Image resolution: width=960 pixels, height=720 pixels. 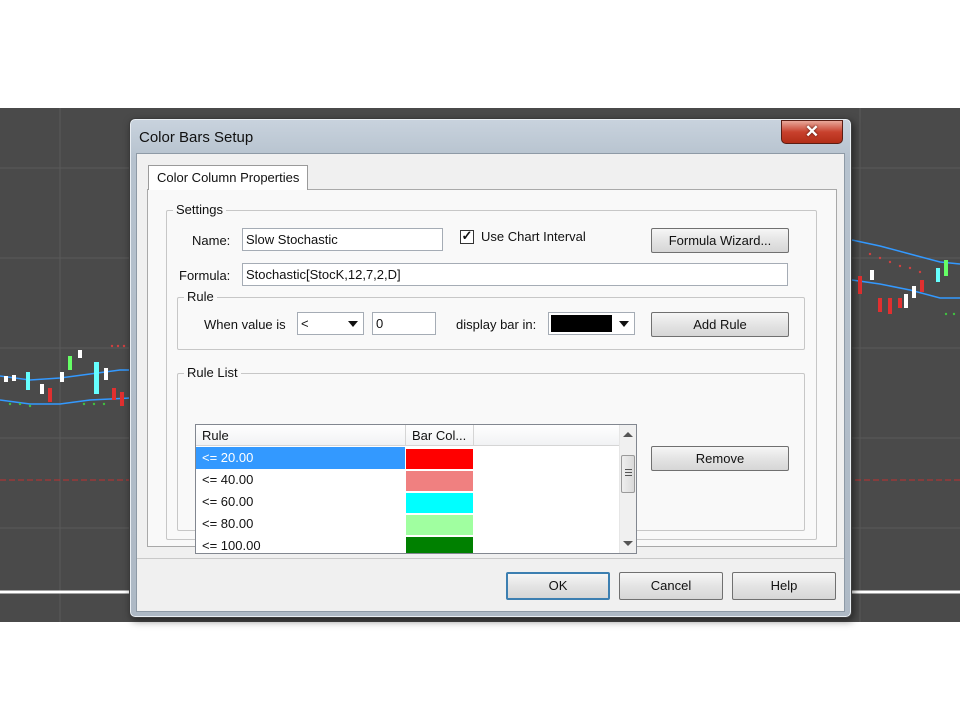 I want to click on rule-cell: <= 80.00, so click(x=228, y=523).